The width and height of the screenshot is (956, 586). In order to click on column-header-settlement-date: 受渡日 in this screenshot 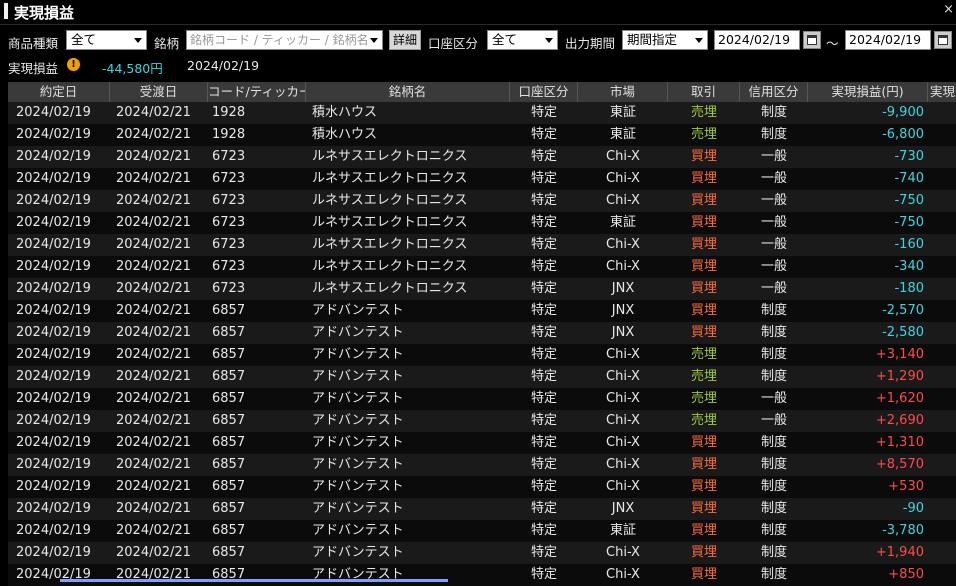, I will do `click(159, 92)`.